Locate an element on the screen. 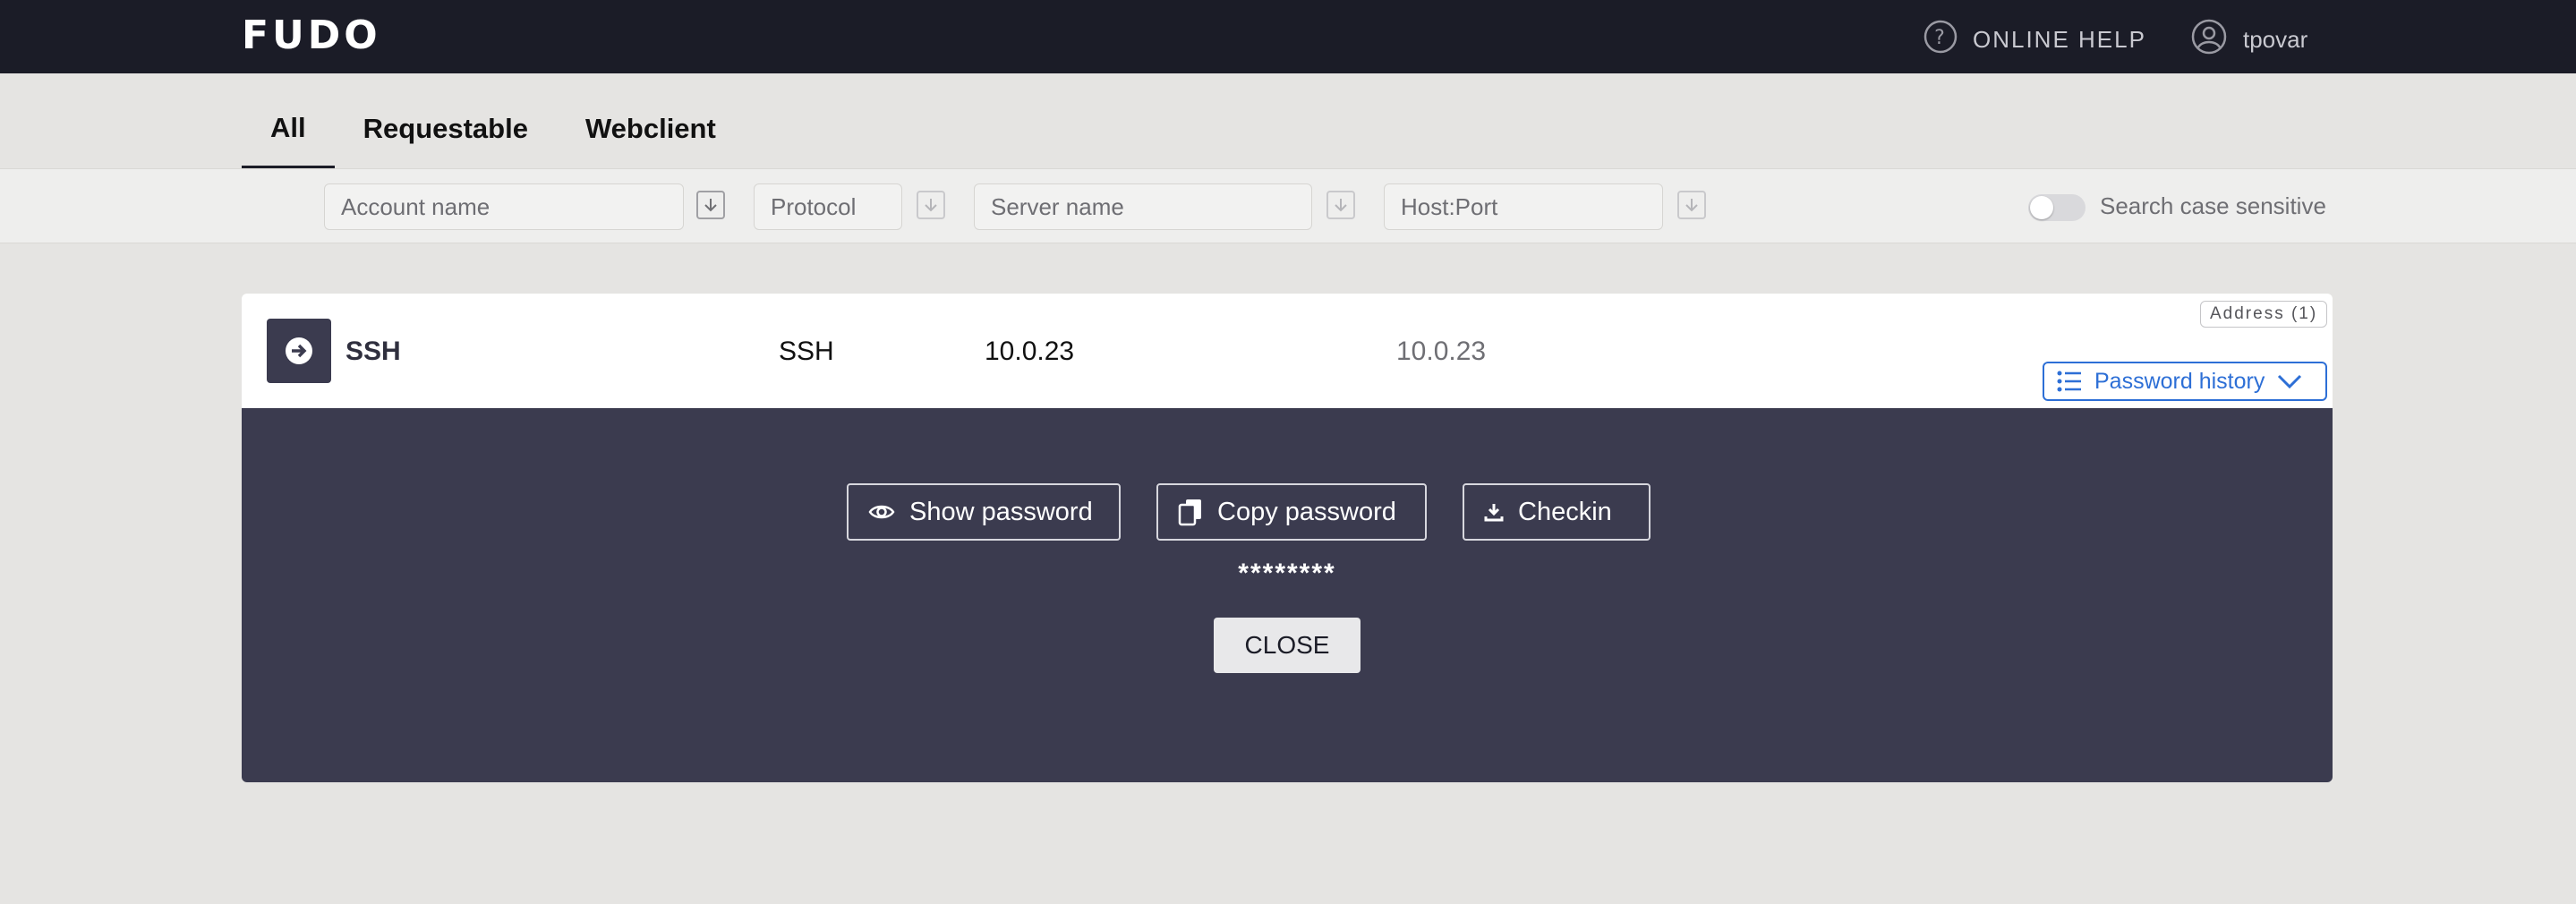 Image resolution: width=2576 pixels, height=904 pixels. top-navigation-bar: FUDO ? ONLINE HELP tpovar is located at coordinates (1288, 36).